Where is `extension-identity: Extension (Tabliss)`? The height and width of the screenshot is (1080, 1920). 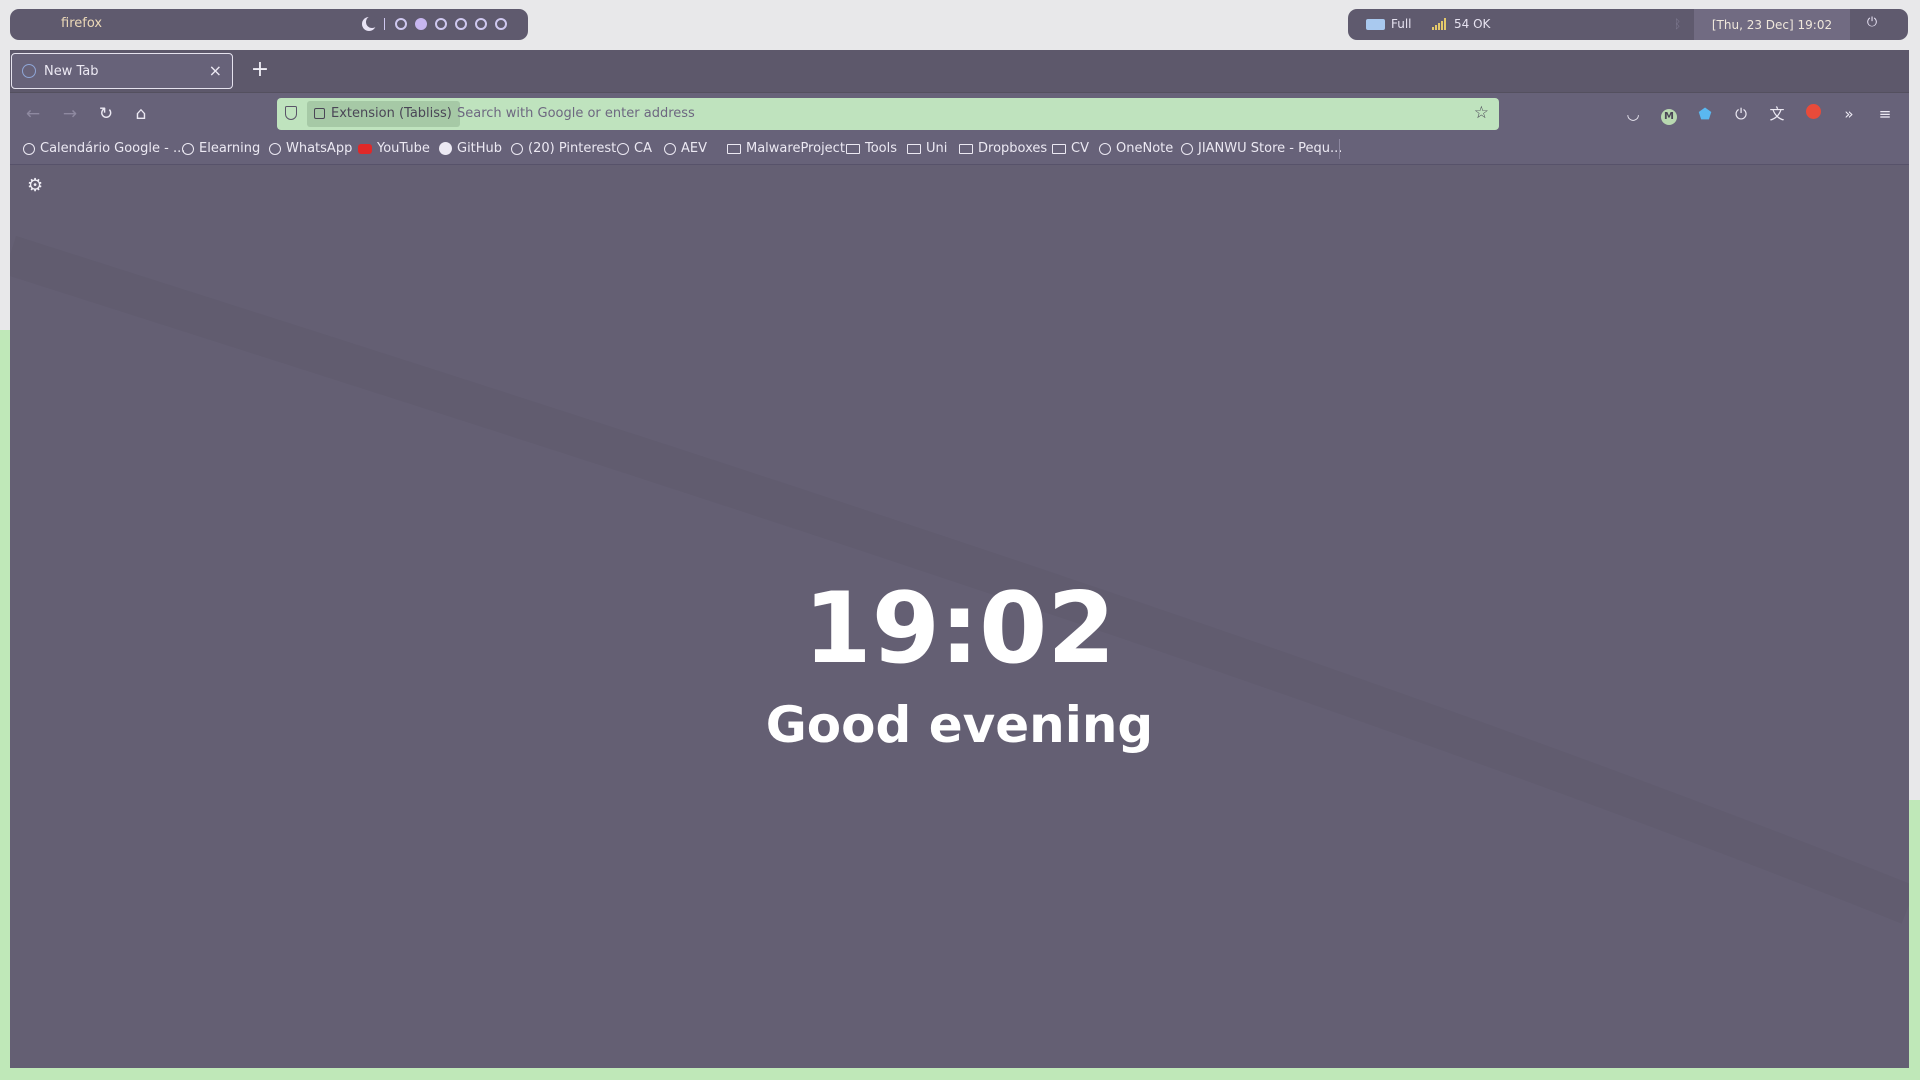 extension-identity: Extension (Tabliss) is located at coordinates (383, 114).